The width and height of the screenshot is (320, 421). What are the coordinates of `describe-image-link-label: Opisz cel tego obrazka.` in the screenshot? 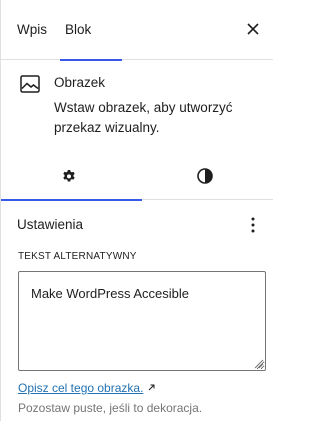 It's located at (81, 388).